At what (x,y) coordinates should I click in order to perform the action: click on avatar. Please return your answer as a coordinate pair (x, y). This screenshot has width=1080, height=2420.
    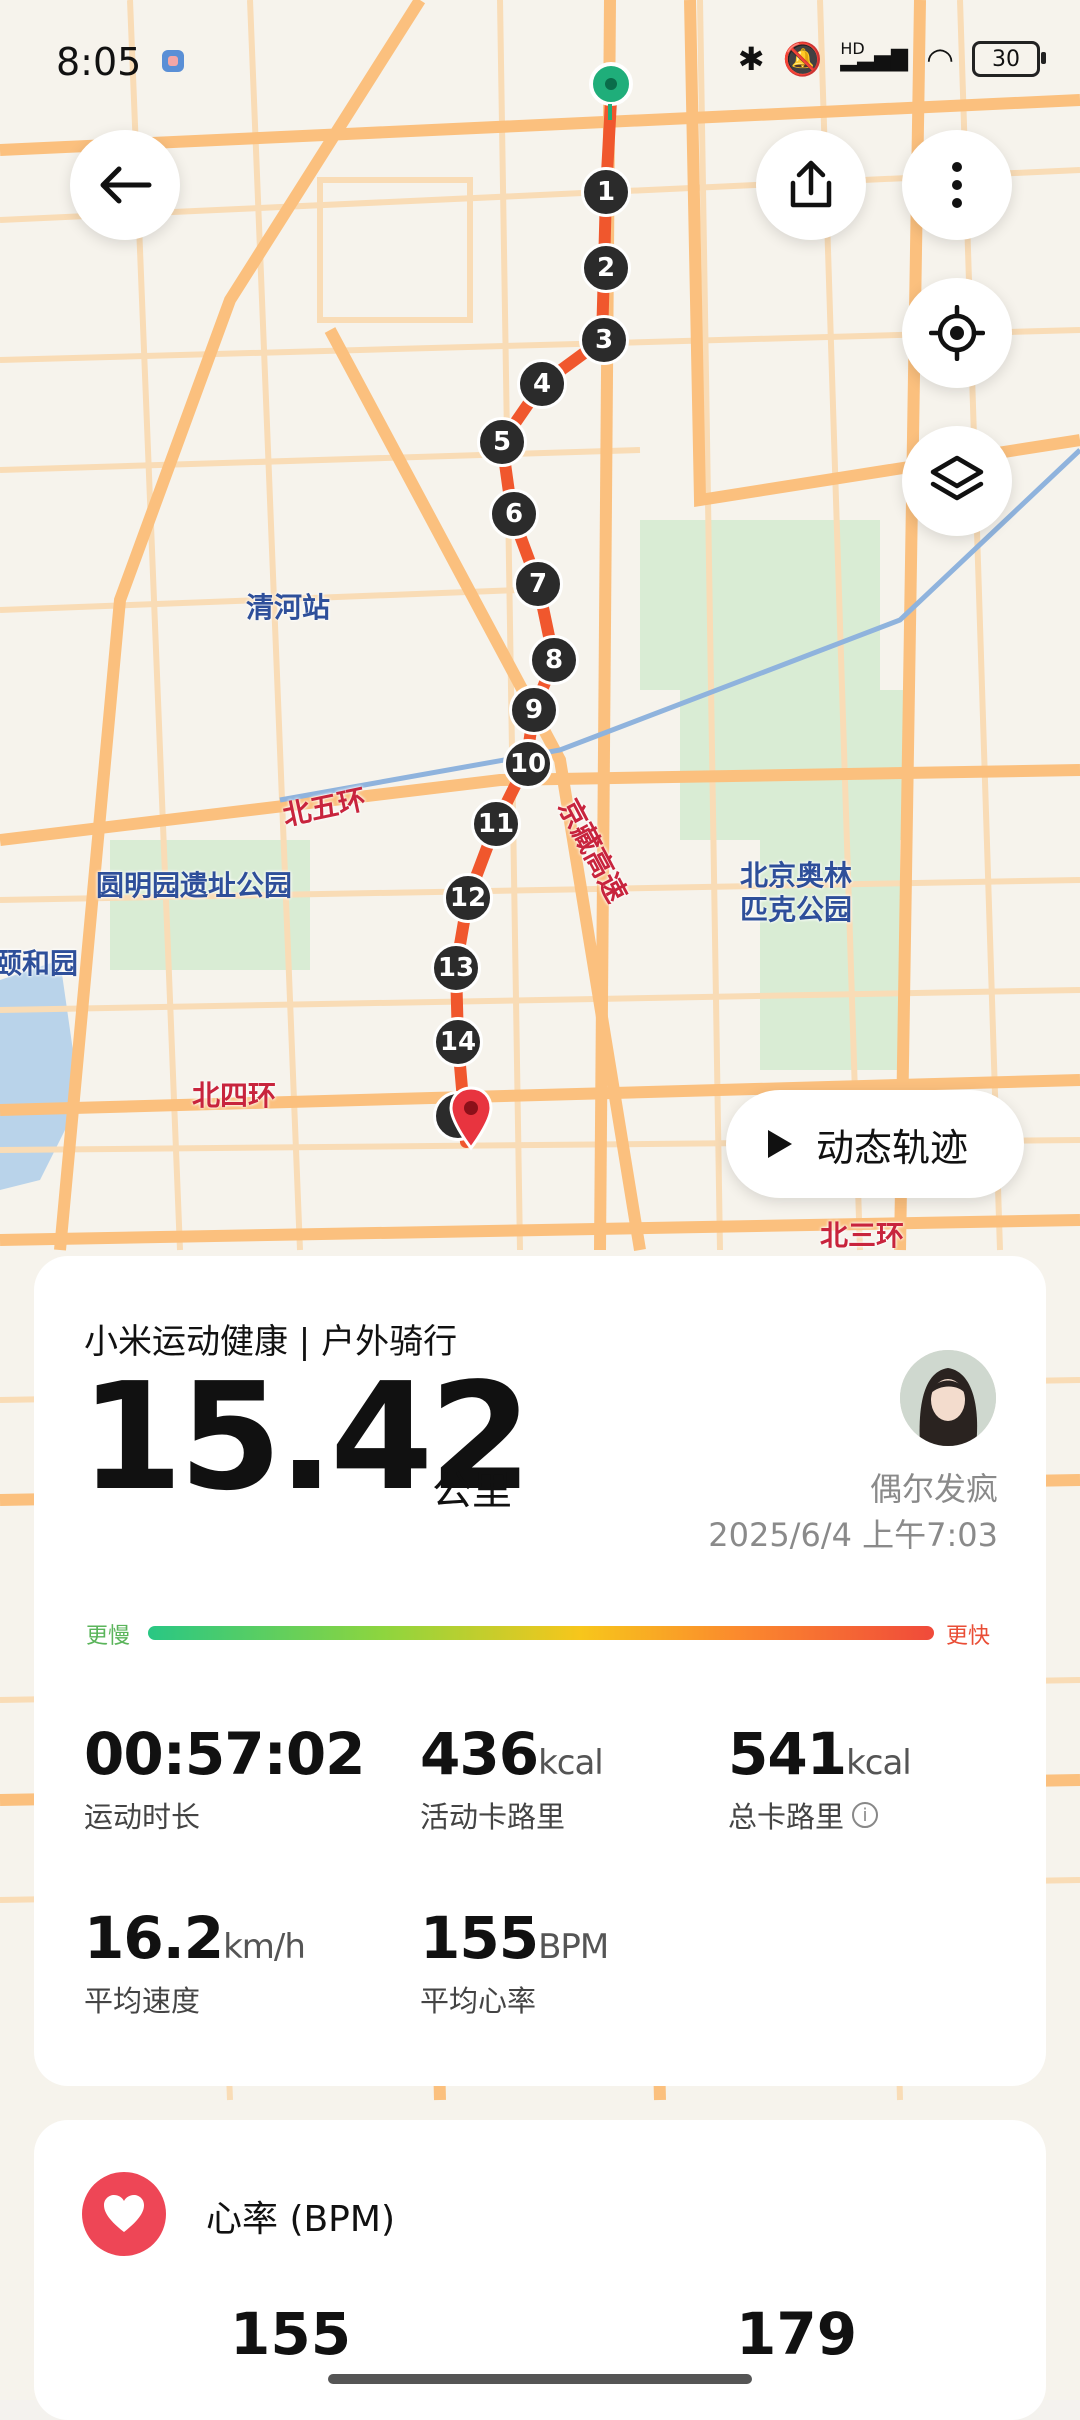
    Looking at the image, I should click on (948, 1398).